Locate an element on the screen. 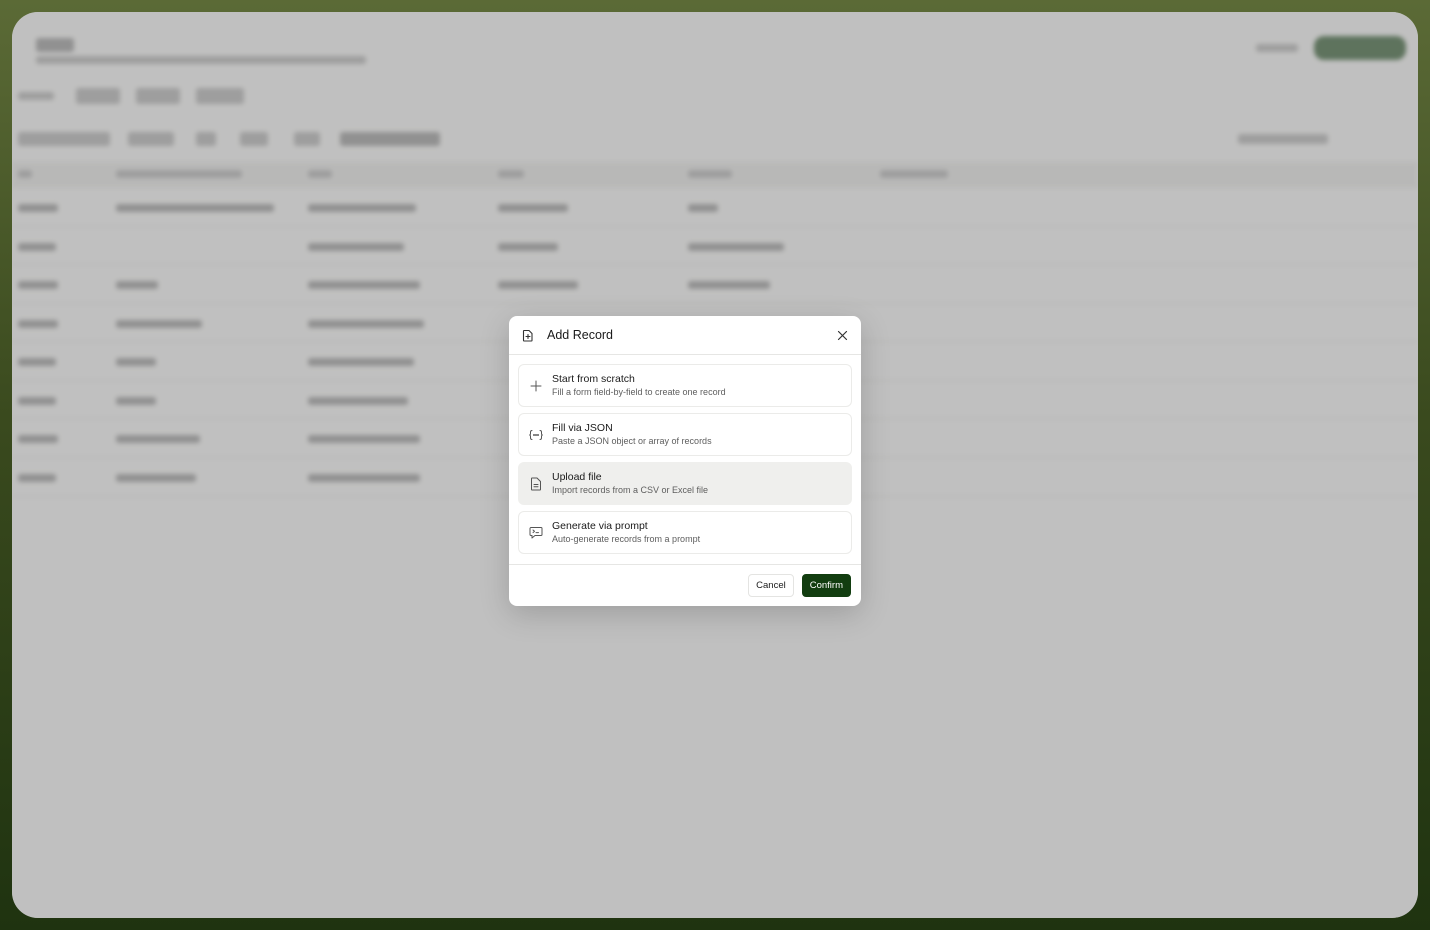  dialog-footer: Cancel Confirm is located at coordinates (685, 585).